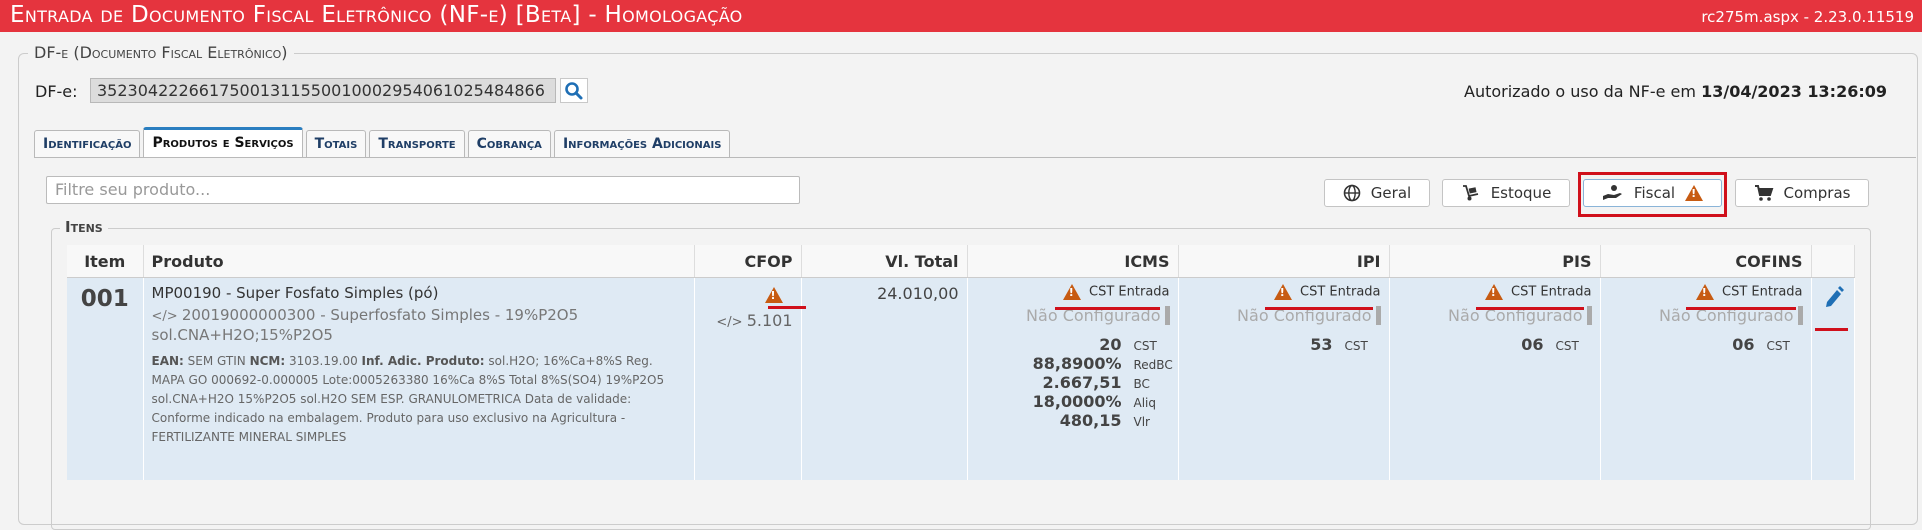 This screenshot has height=530, width=1922. I want to click on estoque-label: Estoque, so click(1521, 193).